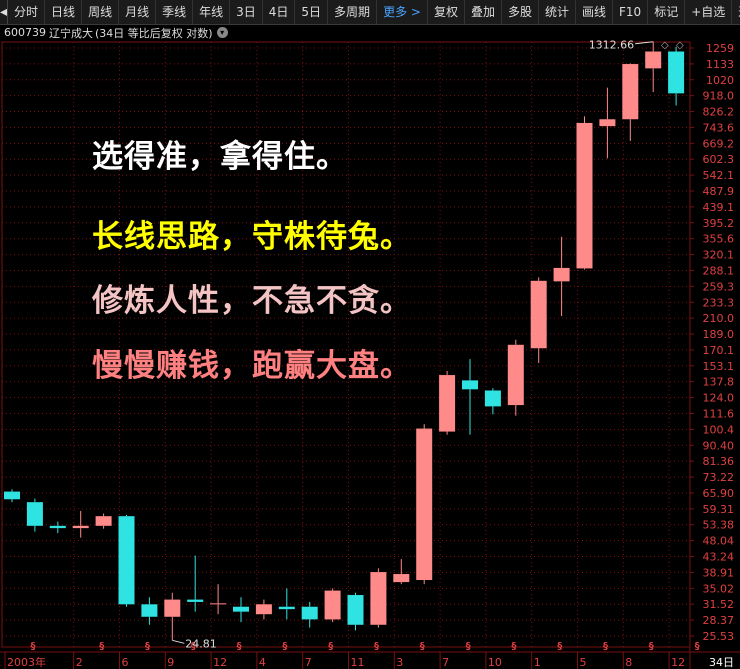 Image resolution: width=740 pixels, height=669 pixels. Describe the element at coordinates (719, 318) in the screenshot. I see `y-tick-label: 210.0` at that location.